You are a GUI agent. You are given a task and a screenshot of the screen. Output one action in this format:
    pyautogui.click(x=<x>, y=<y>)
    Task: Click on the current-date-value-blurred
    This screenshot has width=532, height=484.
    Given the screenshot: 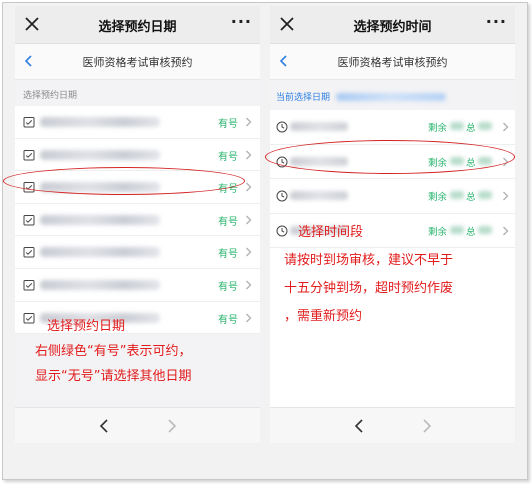 What is the action you would take?
    pyautogui.click(x=391, y=97)
    